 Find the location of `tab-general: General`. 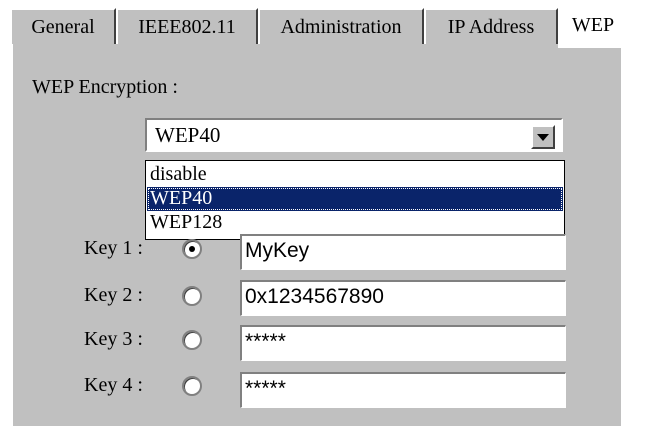

tab-general: General is located at coordinates (63, 26).